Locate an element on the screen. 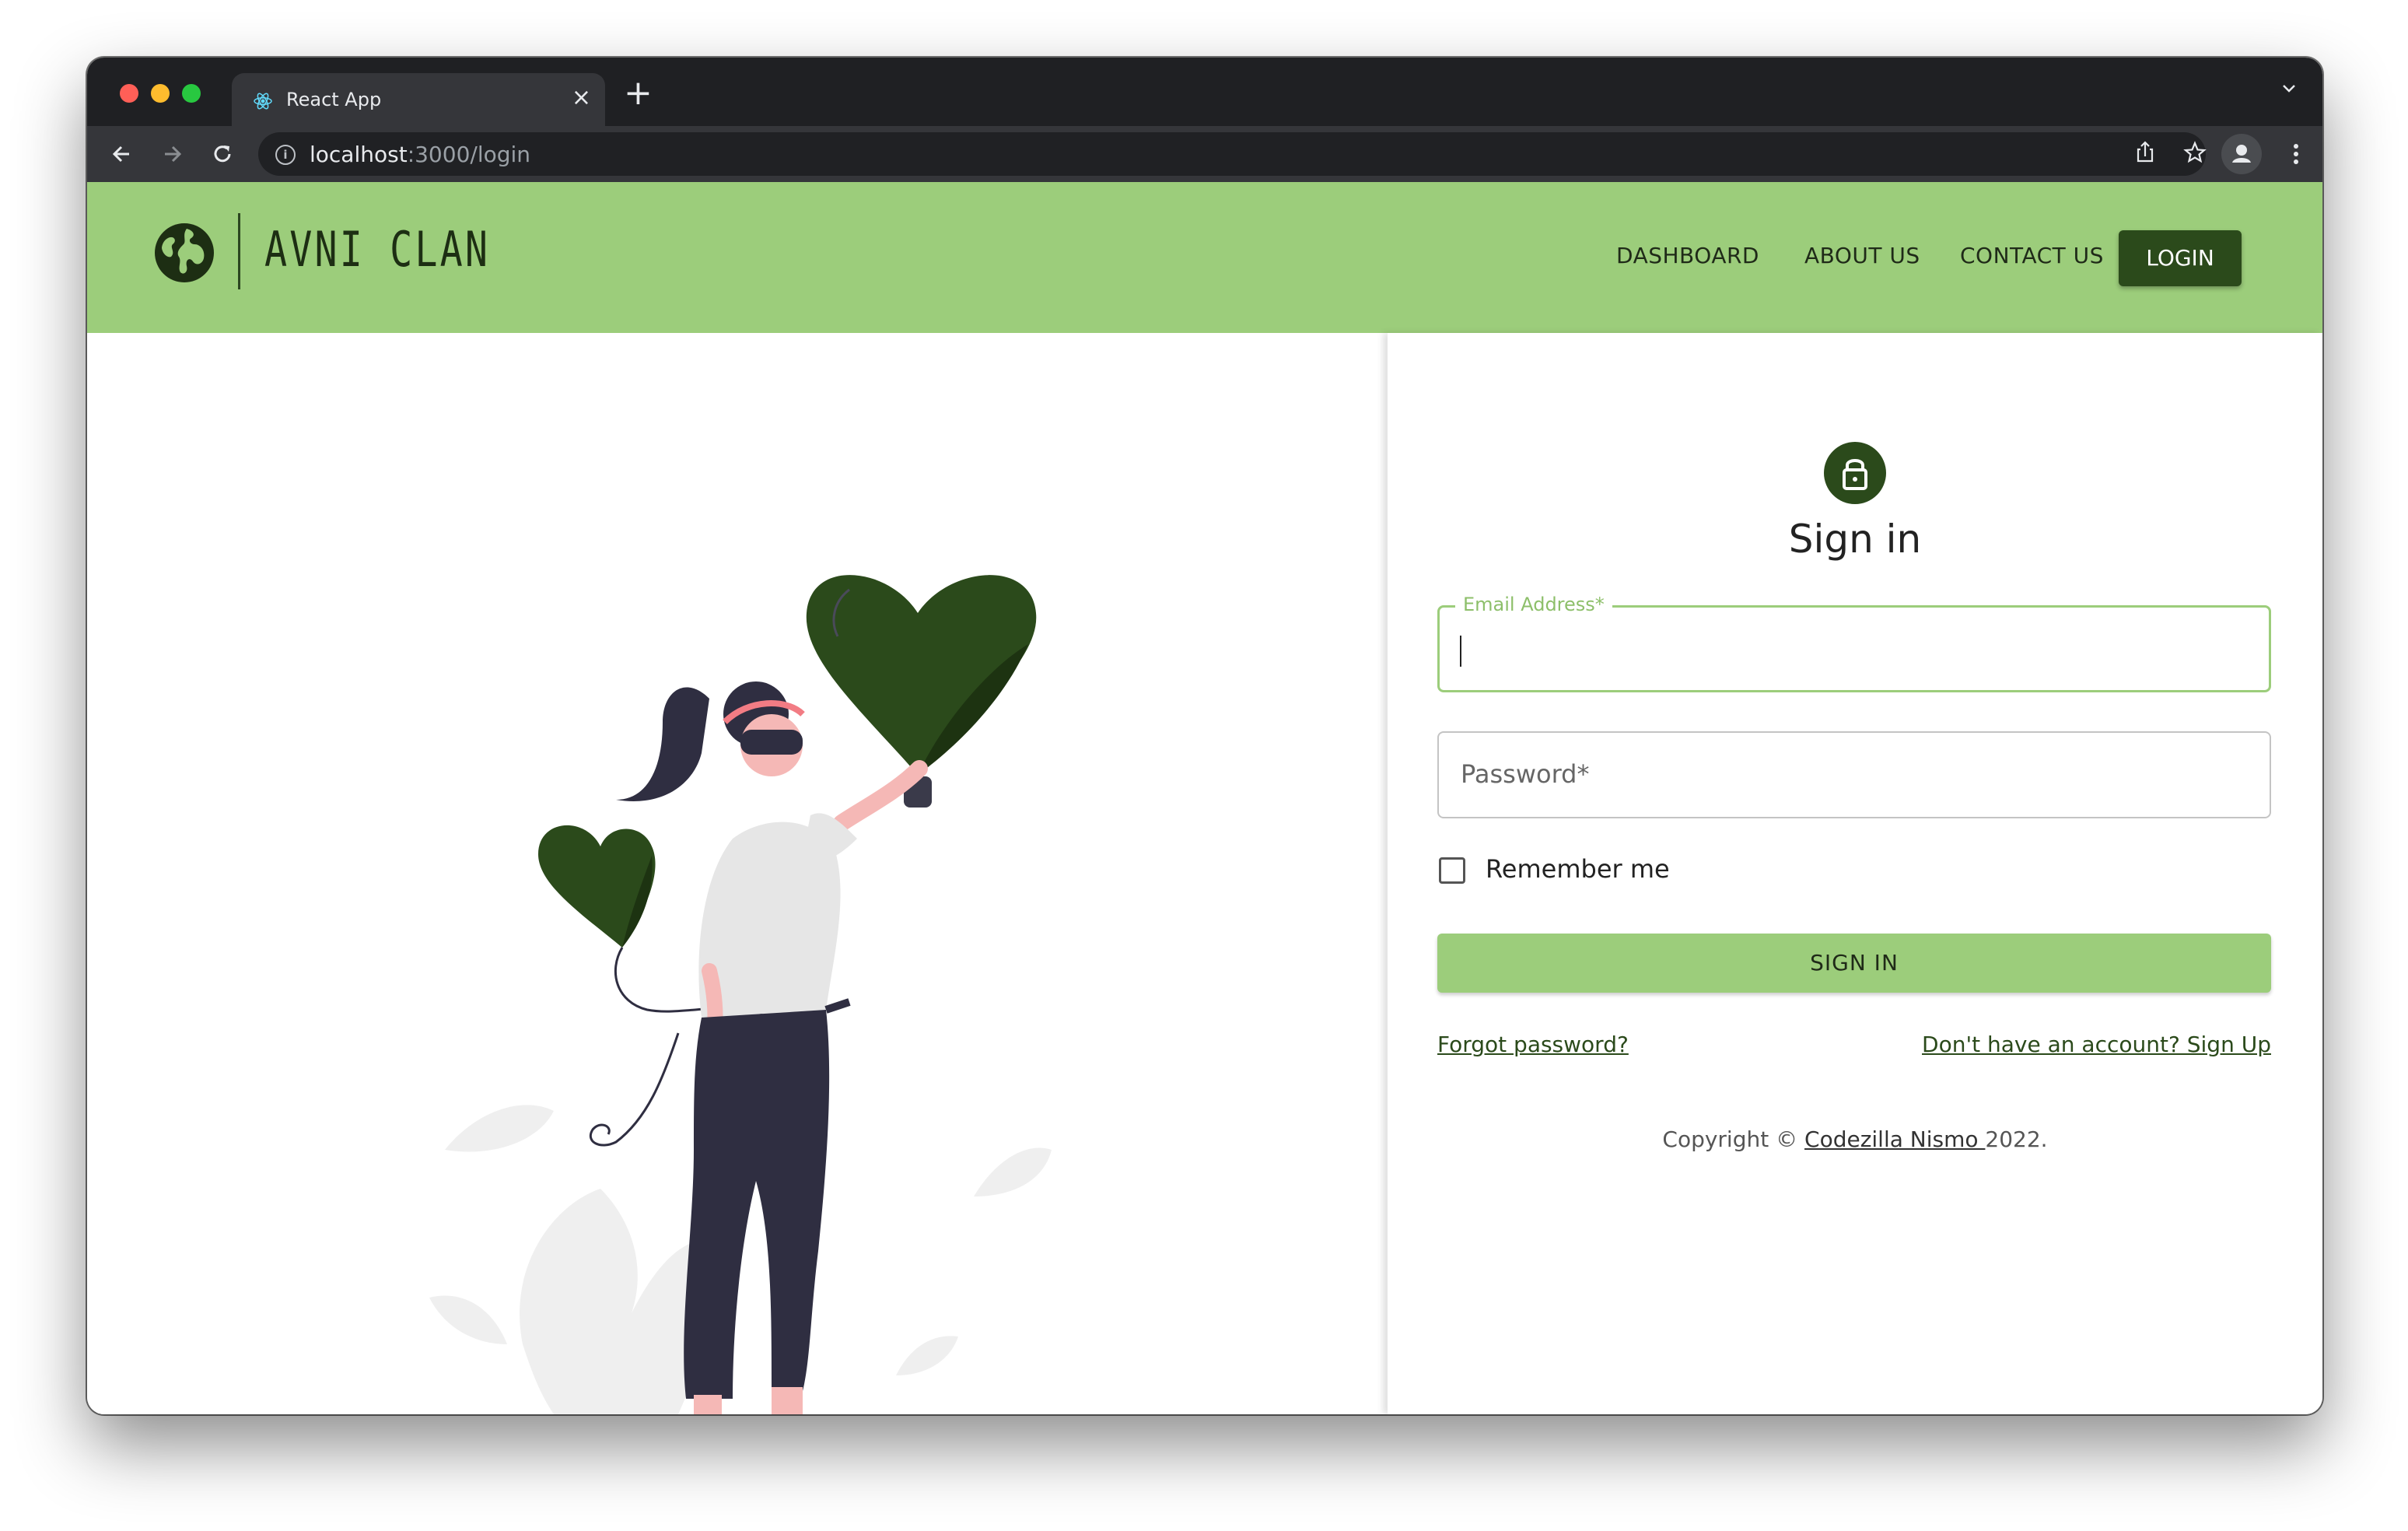 This screenshot has height=1531, width=2408. remember-me-checkbox is located at coordinates (1452, 871).